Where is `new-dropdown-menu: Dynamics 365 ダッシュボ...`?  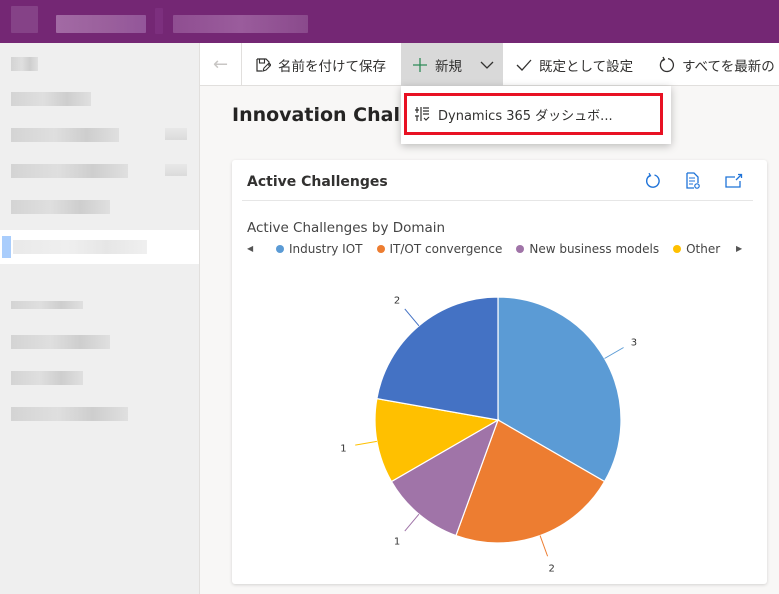
new-dropdown-menu: Dynamics 365 ダッシュボ... is located at coordinates (536, 115).